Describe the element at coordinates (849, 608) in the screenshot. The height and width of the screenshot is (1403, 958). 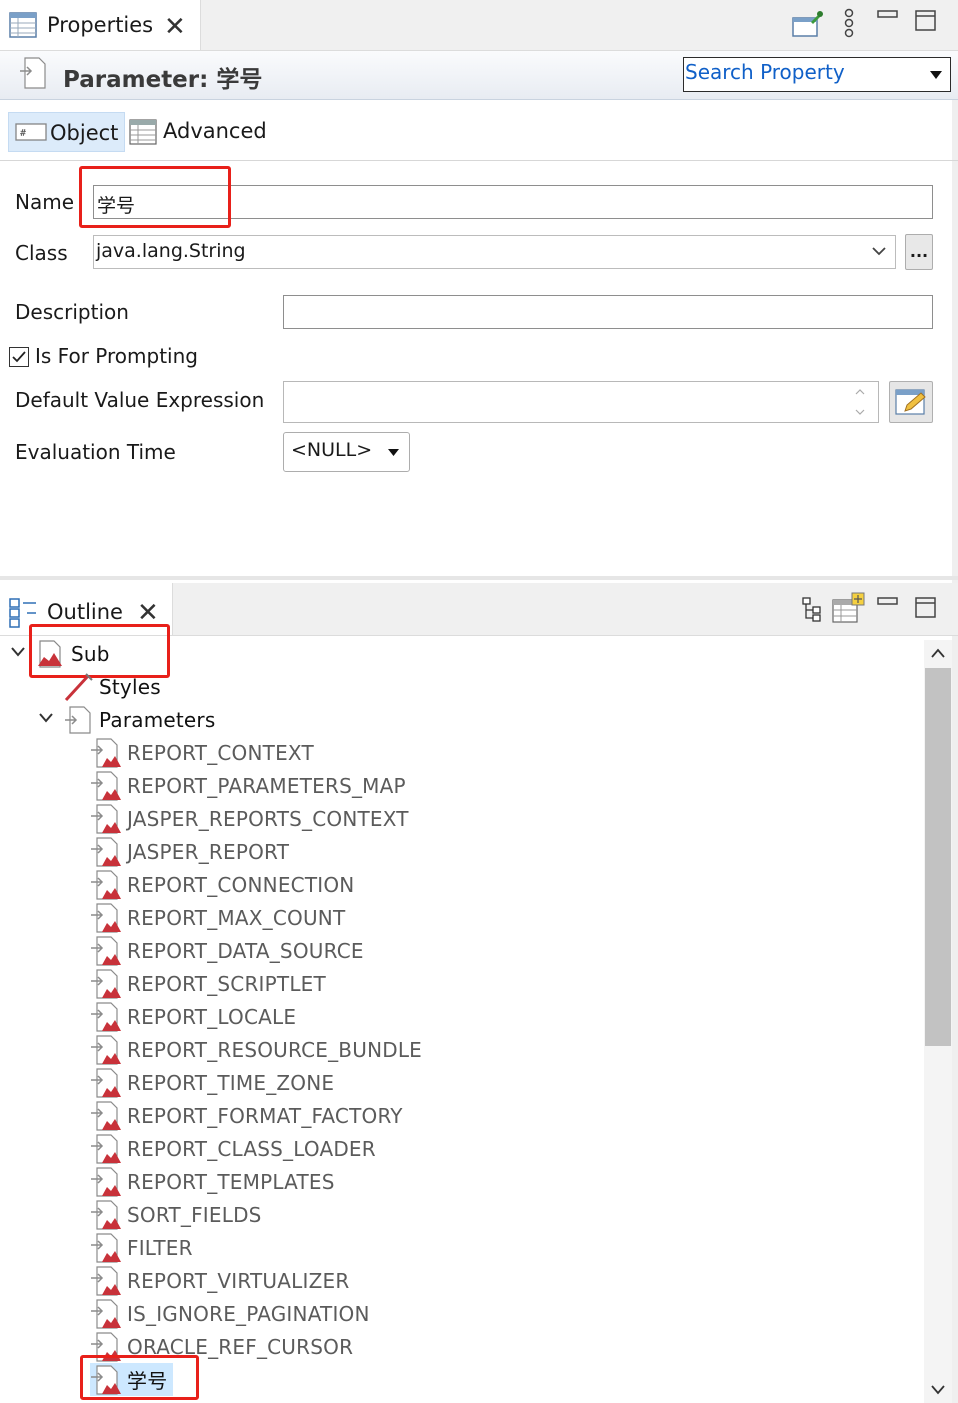
I see `outline-table-icon` at that location.